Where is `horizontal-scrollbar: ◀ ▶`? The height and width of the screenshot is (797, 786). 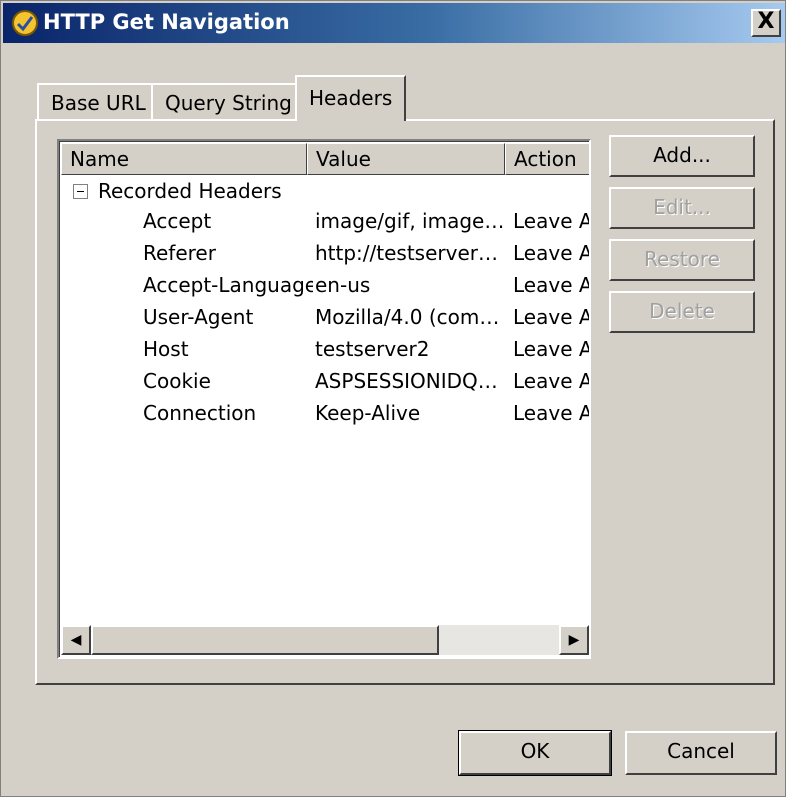
horizontal-scrollbar: ◀ ▶ is located at coordinates (325, 640).